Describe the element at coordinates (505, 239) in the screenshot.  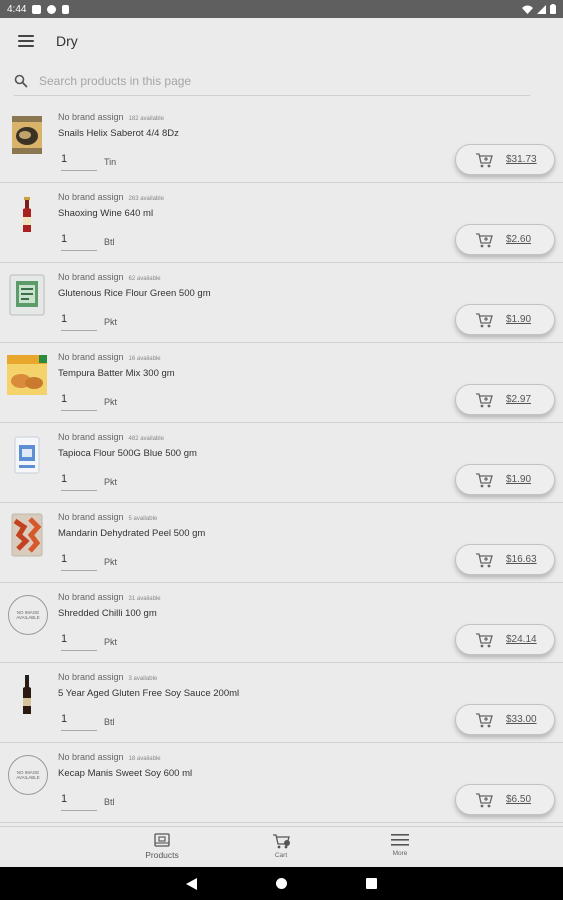
I see `add-to-cart-button: $2.60` at that location.